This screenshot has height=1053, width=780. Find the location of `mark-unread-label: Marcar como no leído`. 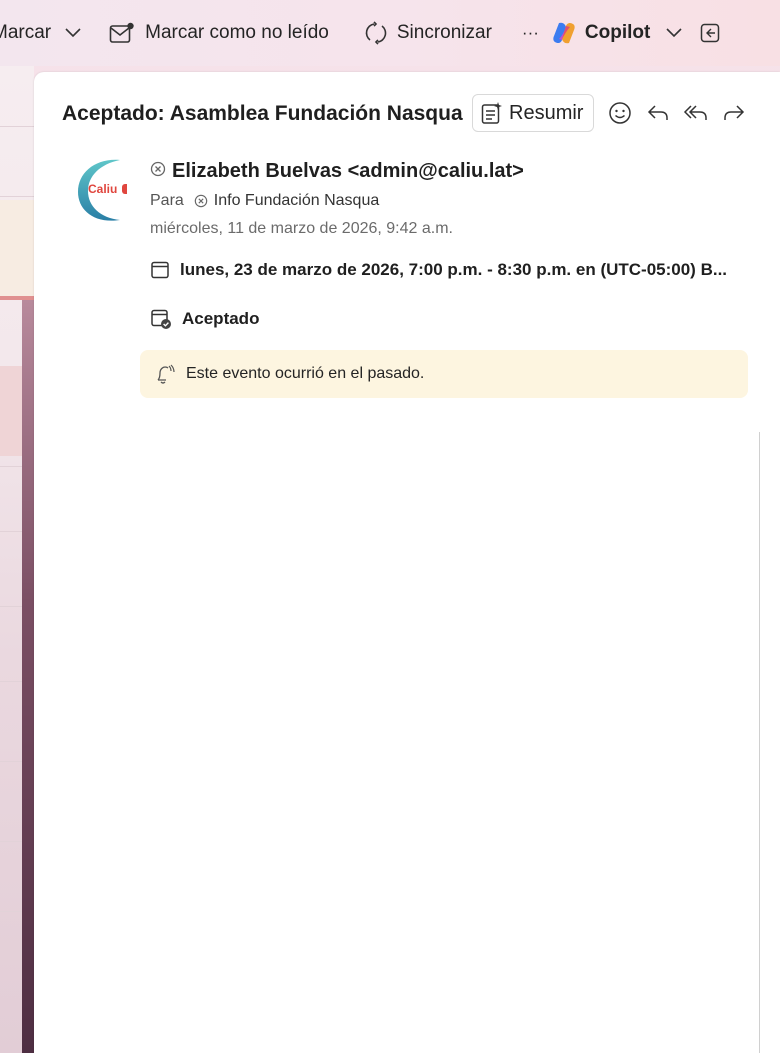

mark-unread-label: Marcar como no leído is located at coordinates (237, 32).